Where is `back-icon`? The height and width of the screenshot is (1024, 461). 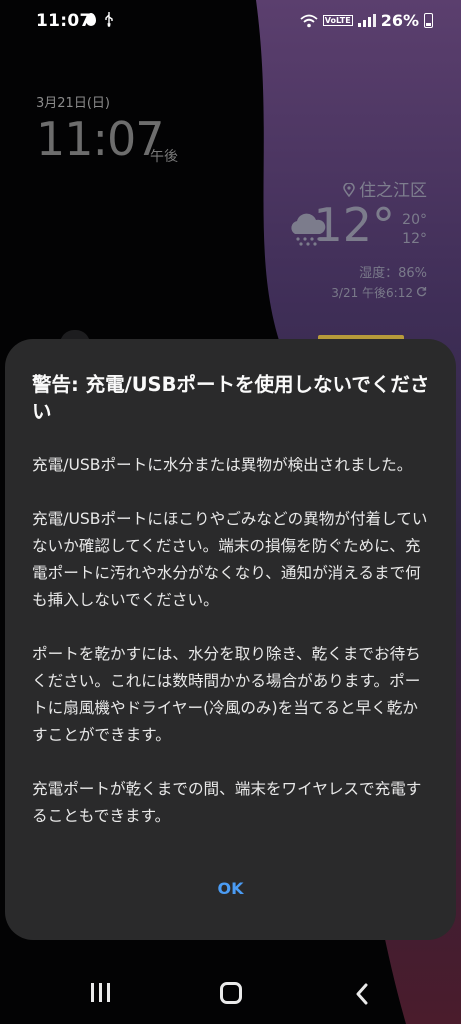
back-icon is located at coordinates (362, 996).